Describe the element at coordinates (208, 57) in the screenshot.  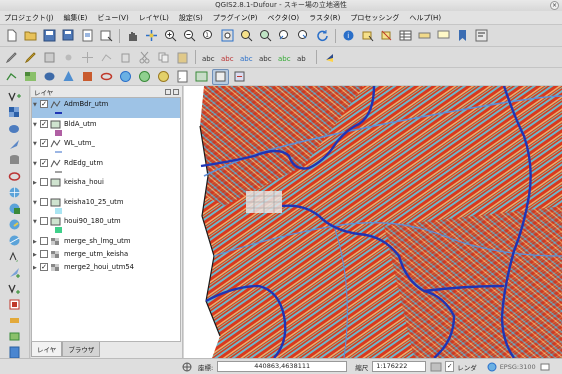
I see `label-tool-button: abc` at that location.